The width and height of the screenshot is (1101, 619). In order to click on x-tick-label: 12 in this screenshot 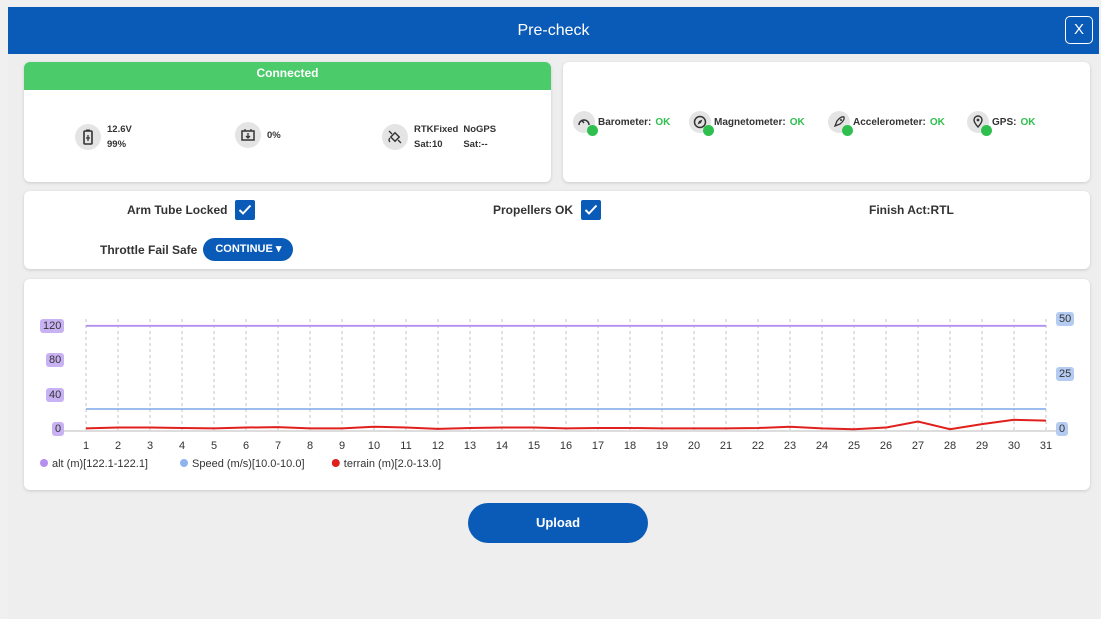, I will do `click(438, 446)`.